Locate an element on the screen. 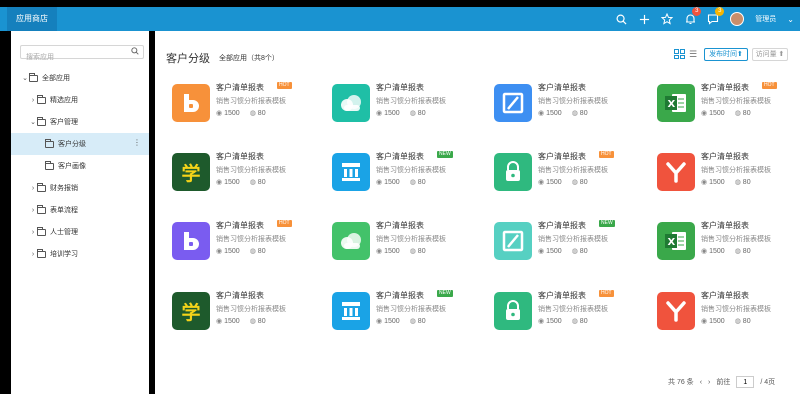  sidebar-item: › 精选应用 is located at coordinates (80, 100).